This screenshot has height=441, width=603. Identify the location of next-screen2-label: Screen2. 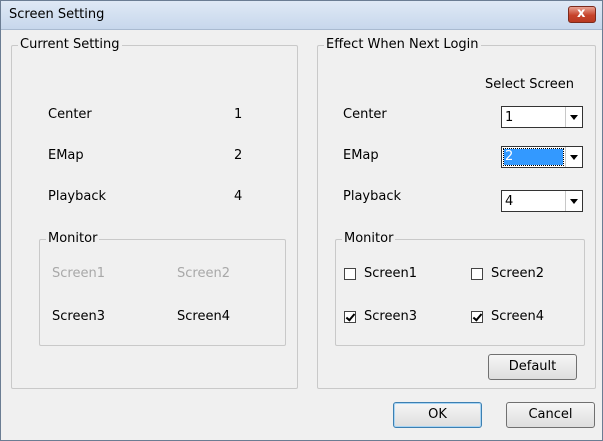
(517, 273).